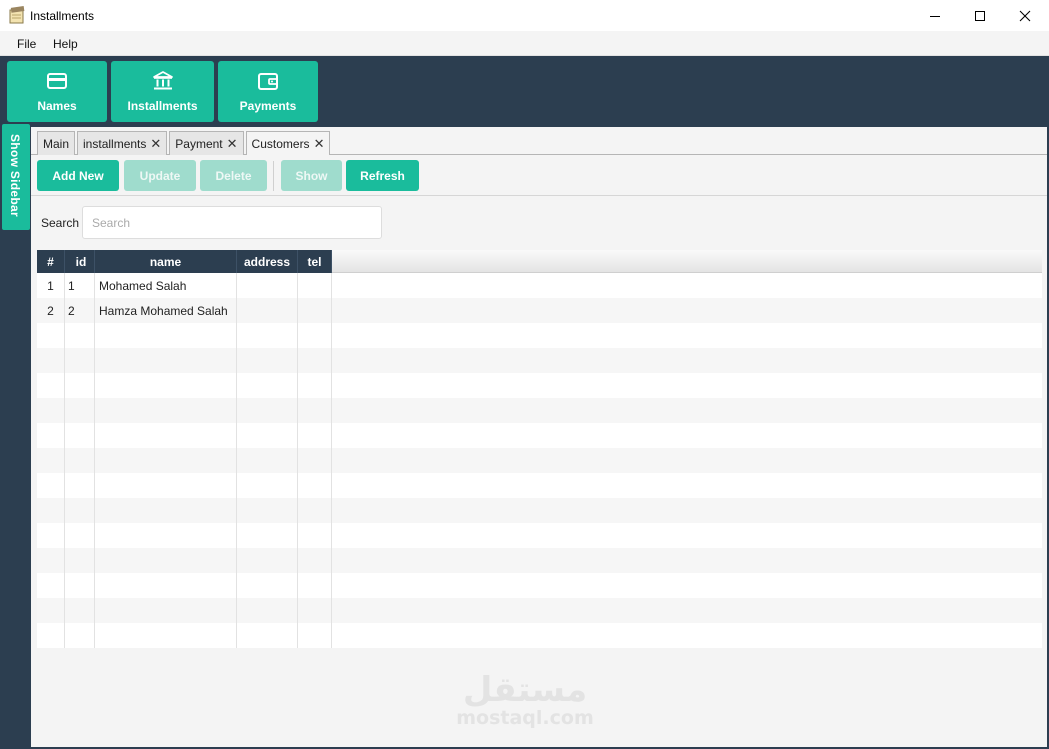 The width and height of the screenshot is (1049, 749). I want to click on column-header-address: address, so click(267, 261).